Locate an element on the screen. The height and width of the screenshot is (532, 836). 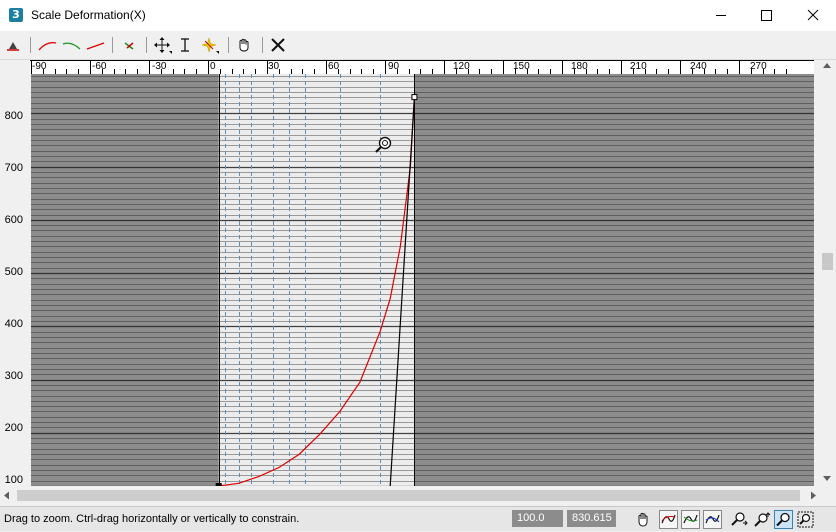
move-icon is located at coordinates (163, 45).